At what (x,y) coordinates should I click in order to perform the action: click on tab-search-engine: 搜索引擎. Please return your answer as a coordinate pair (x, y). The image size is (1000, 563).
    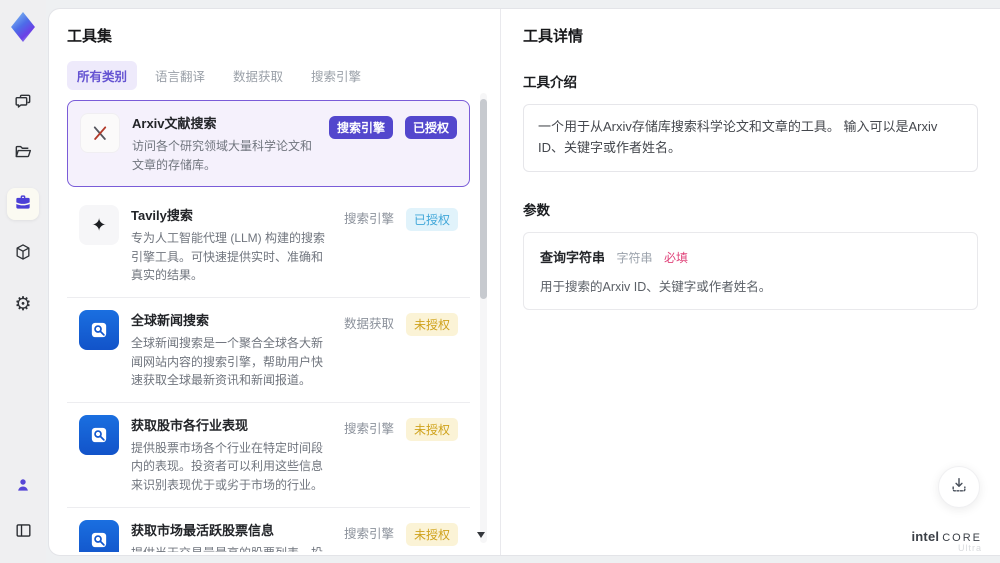
    Looking at the image, I should click on (336, 75).